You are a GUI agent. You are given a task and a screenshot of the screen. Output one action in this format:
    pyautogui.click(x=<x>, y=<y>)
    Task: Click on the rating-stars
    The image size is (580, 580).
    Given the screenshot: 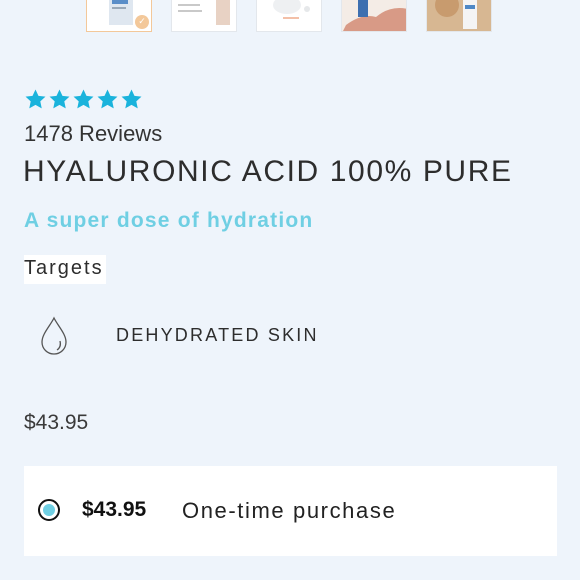 What is the action you would take?
    pyautogui.click(x=83, y=99)
    